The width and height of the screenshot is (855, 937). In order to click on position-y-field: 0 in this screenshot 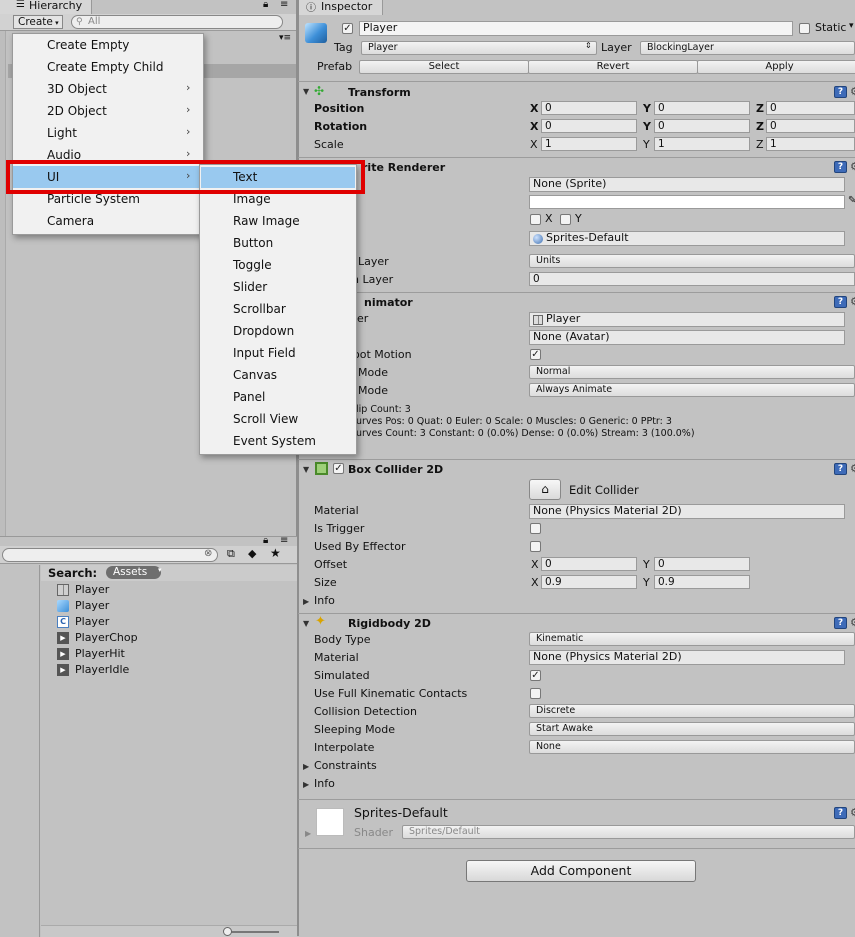, I will do `click(702, 108)`.